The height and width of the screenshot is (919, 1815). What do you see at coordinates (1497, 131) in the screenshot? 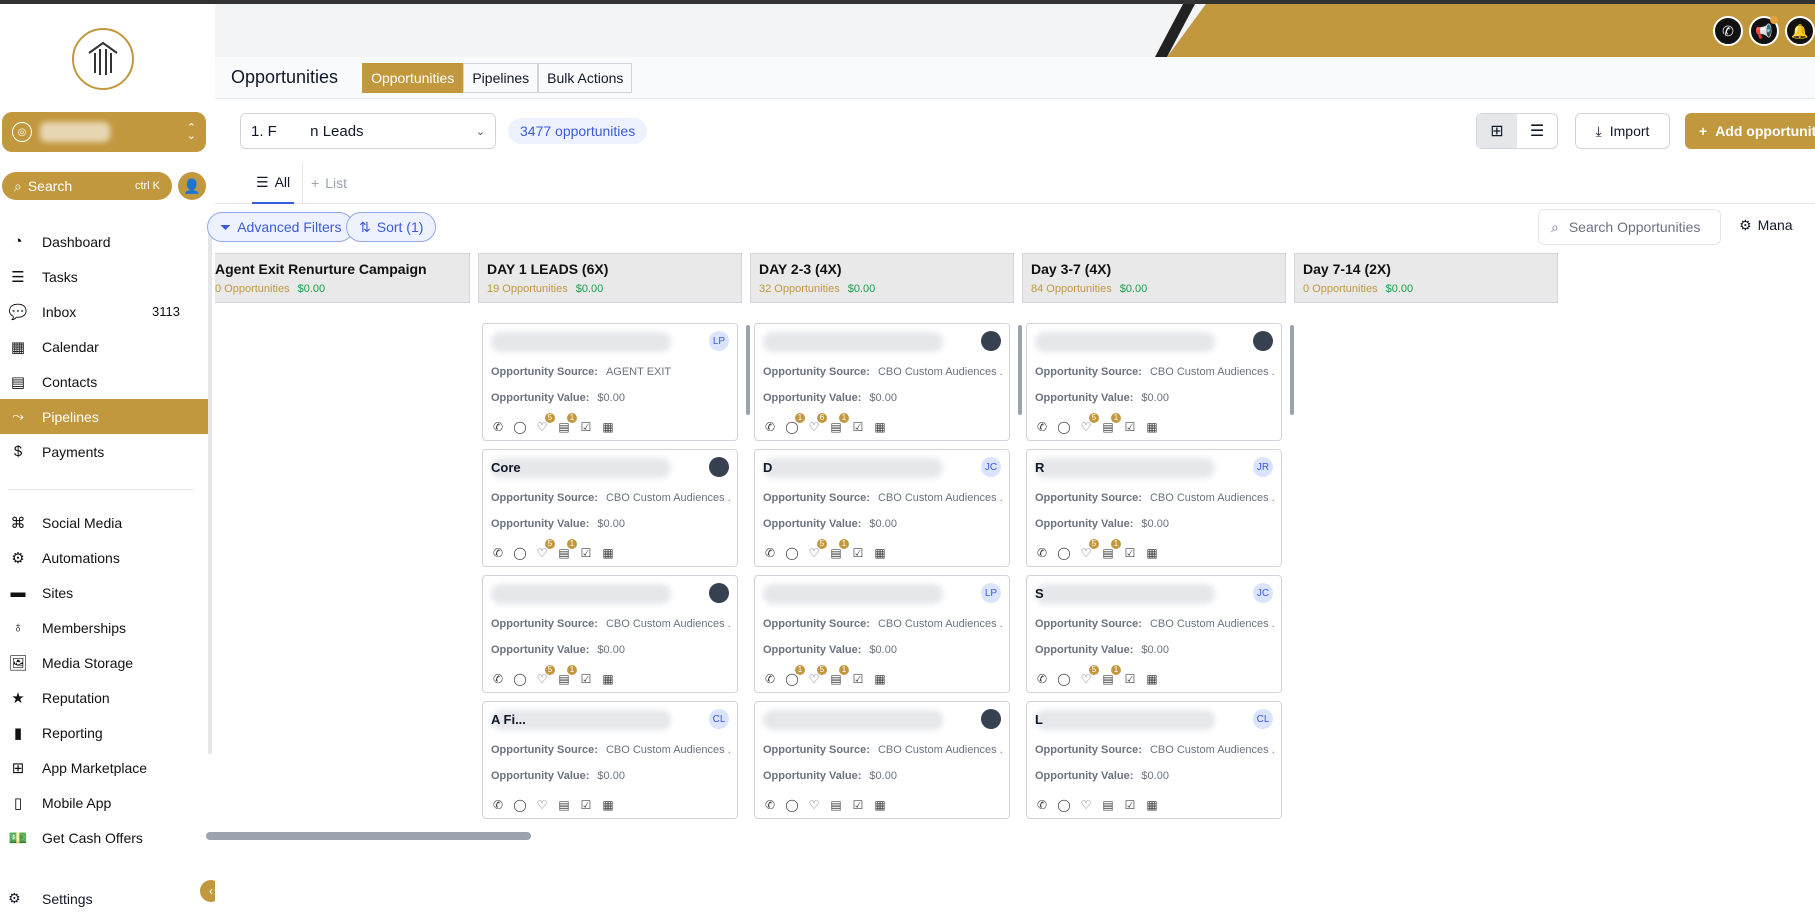
I see `grid-view-icon: ⊞` at bounding box center [1497, 131].